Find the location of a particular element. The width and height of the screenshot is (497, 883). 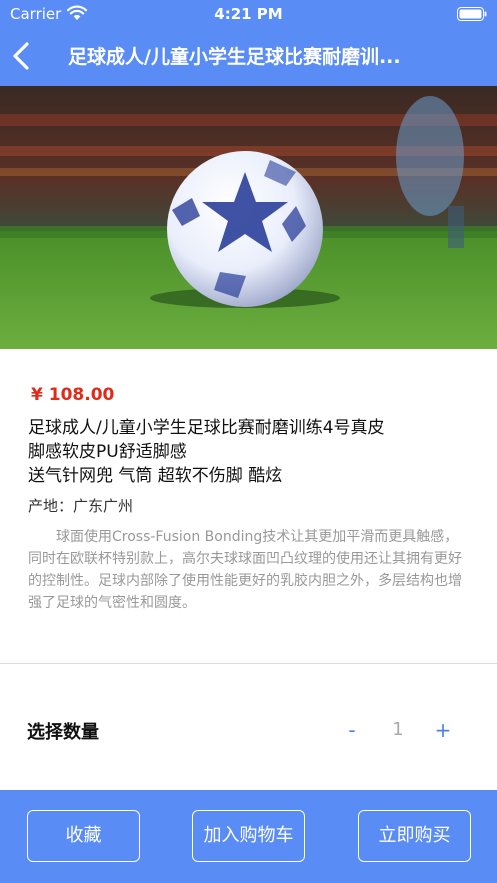

back-button is located at coordinates (26, 56).